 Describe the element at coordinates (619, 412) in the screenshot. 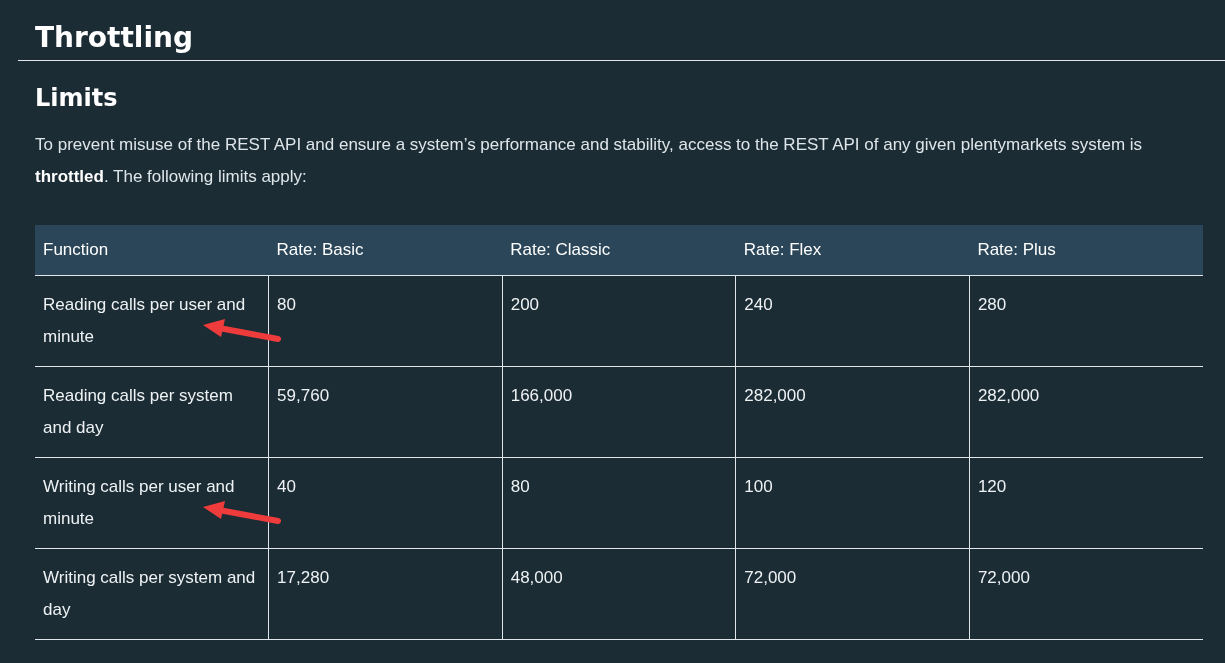

I see `table-cell: 166,000` at that location.